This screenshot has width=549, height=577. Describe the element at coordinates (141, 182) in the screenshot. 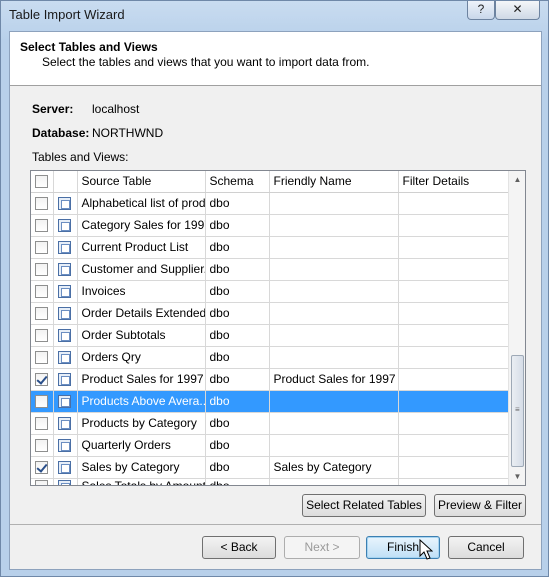

I see `column-header-source: Source Table` at that location.